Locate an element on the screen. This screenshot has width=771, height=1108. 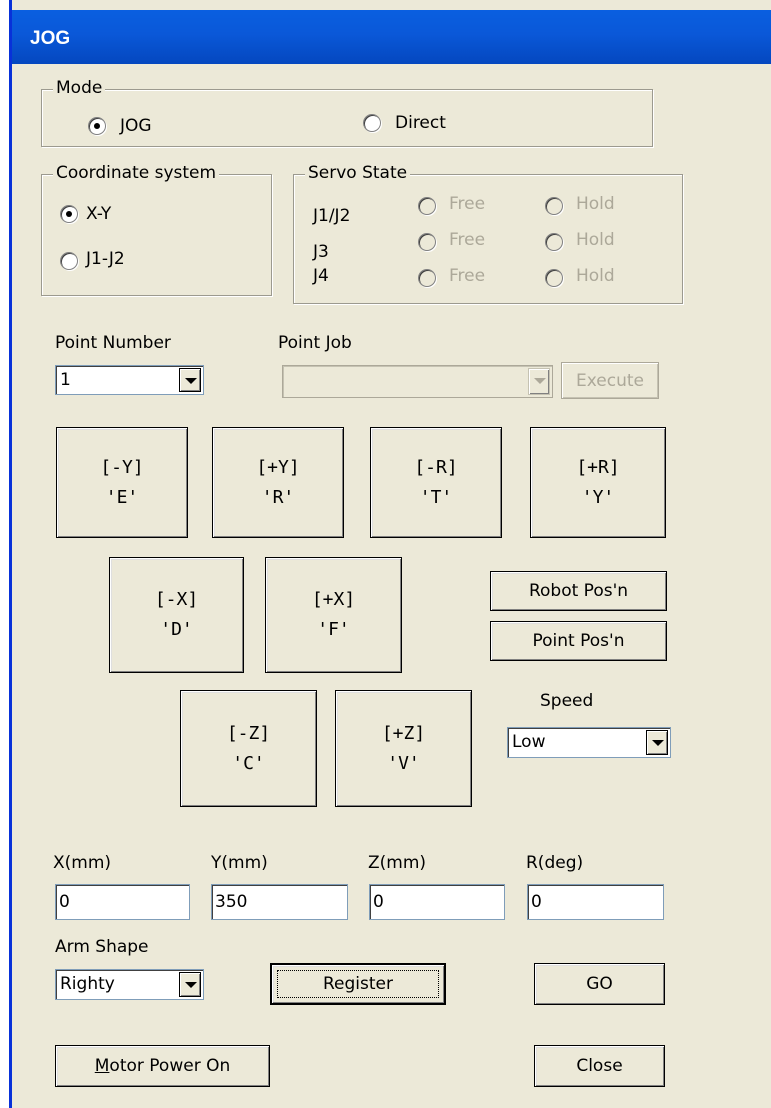
servo-j4-free-radio is located at coordinates (427, 278).